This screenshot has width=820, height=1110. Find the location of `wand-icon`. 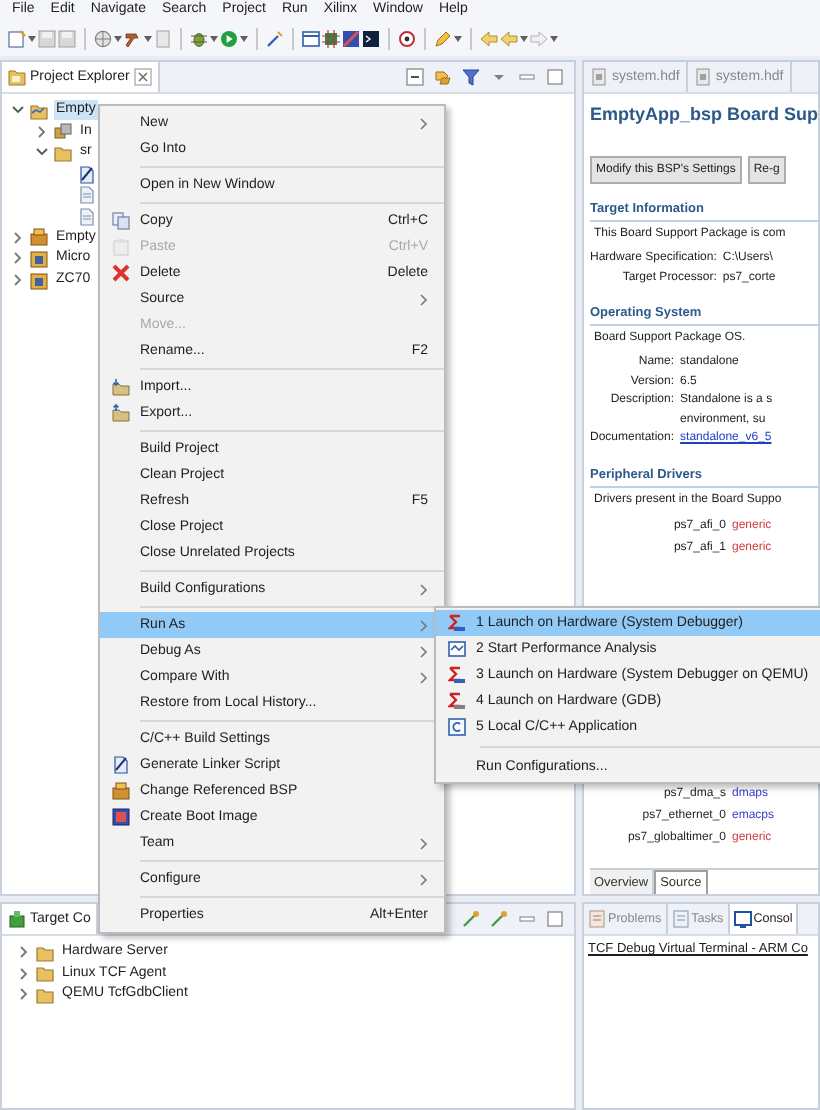

wand-icon is located at coordinates (275, 38).